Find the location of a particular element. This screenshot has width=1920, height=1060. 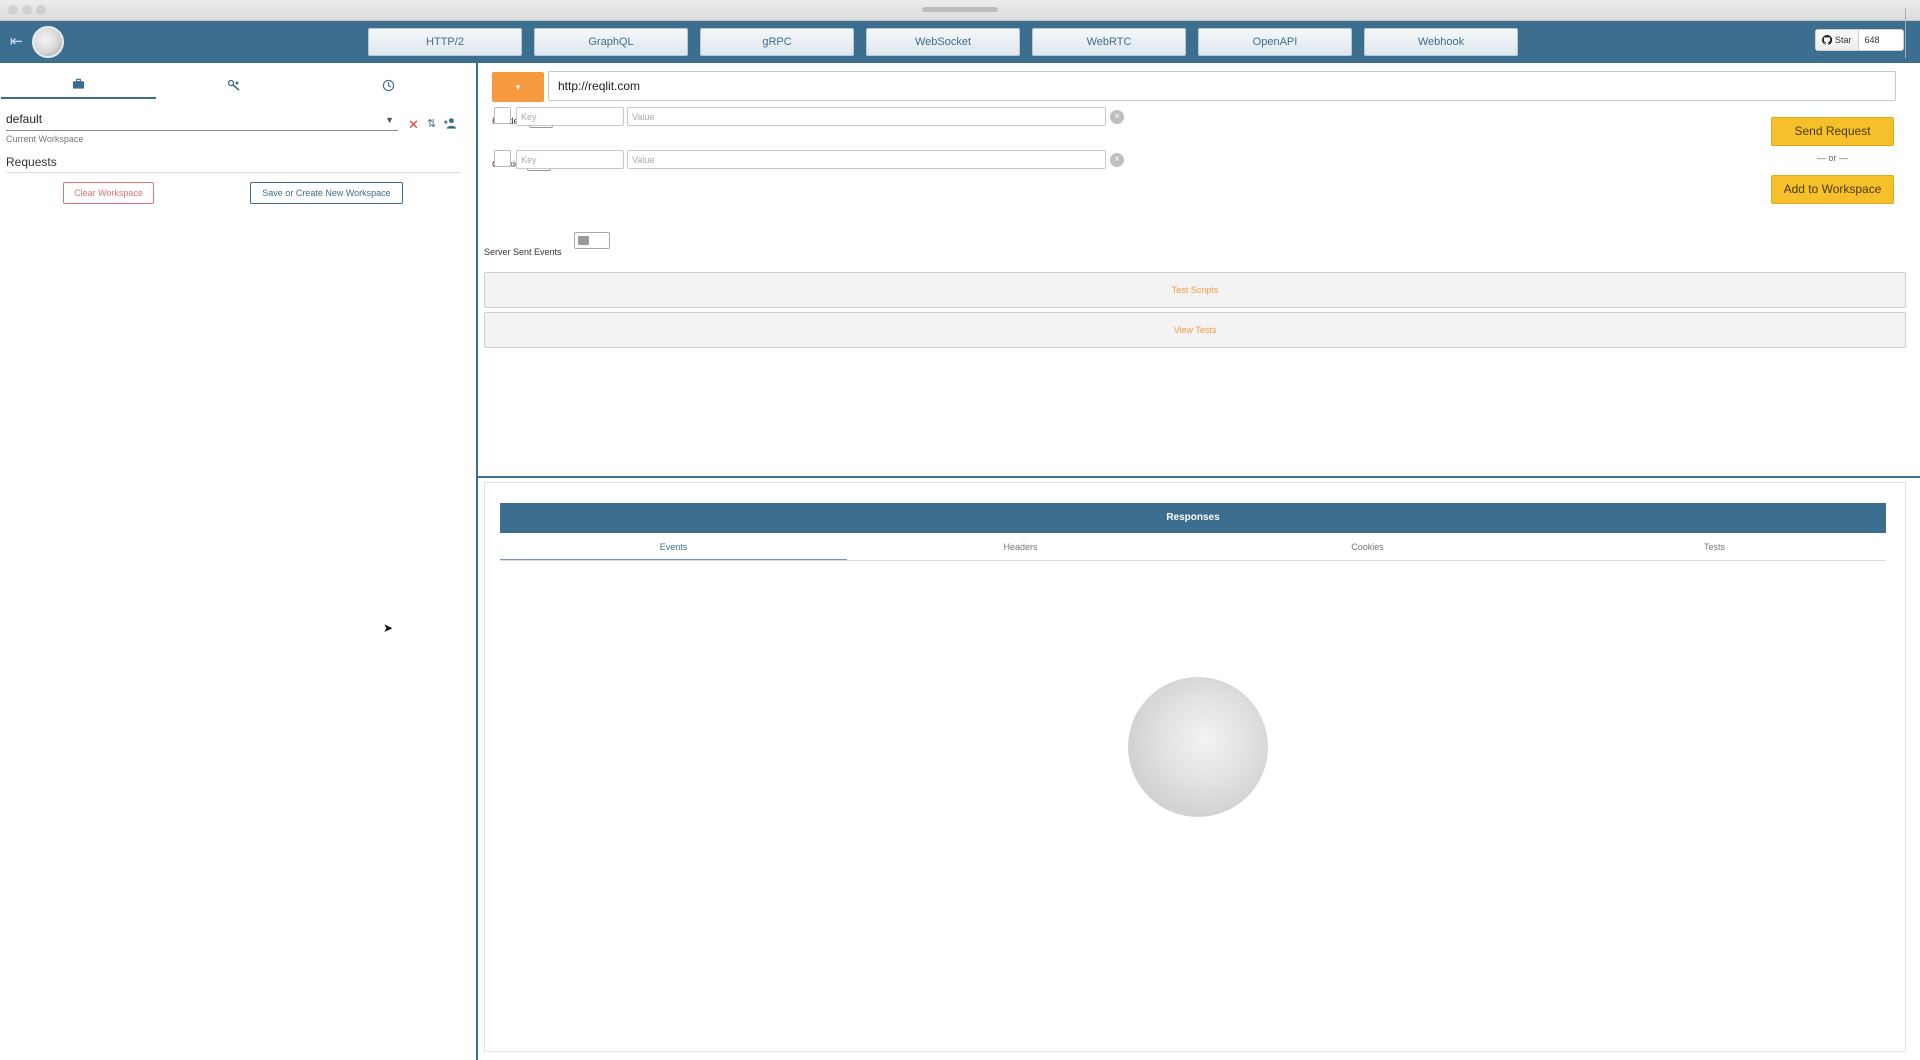

header-value-input is located at coordinates (866, 116).